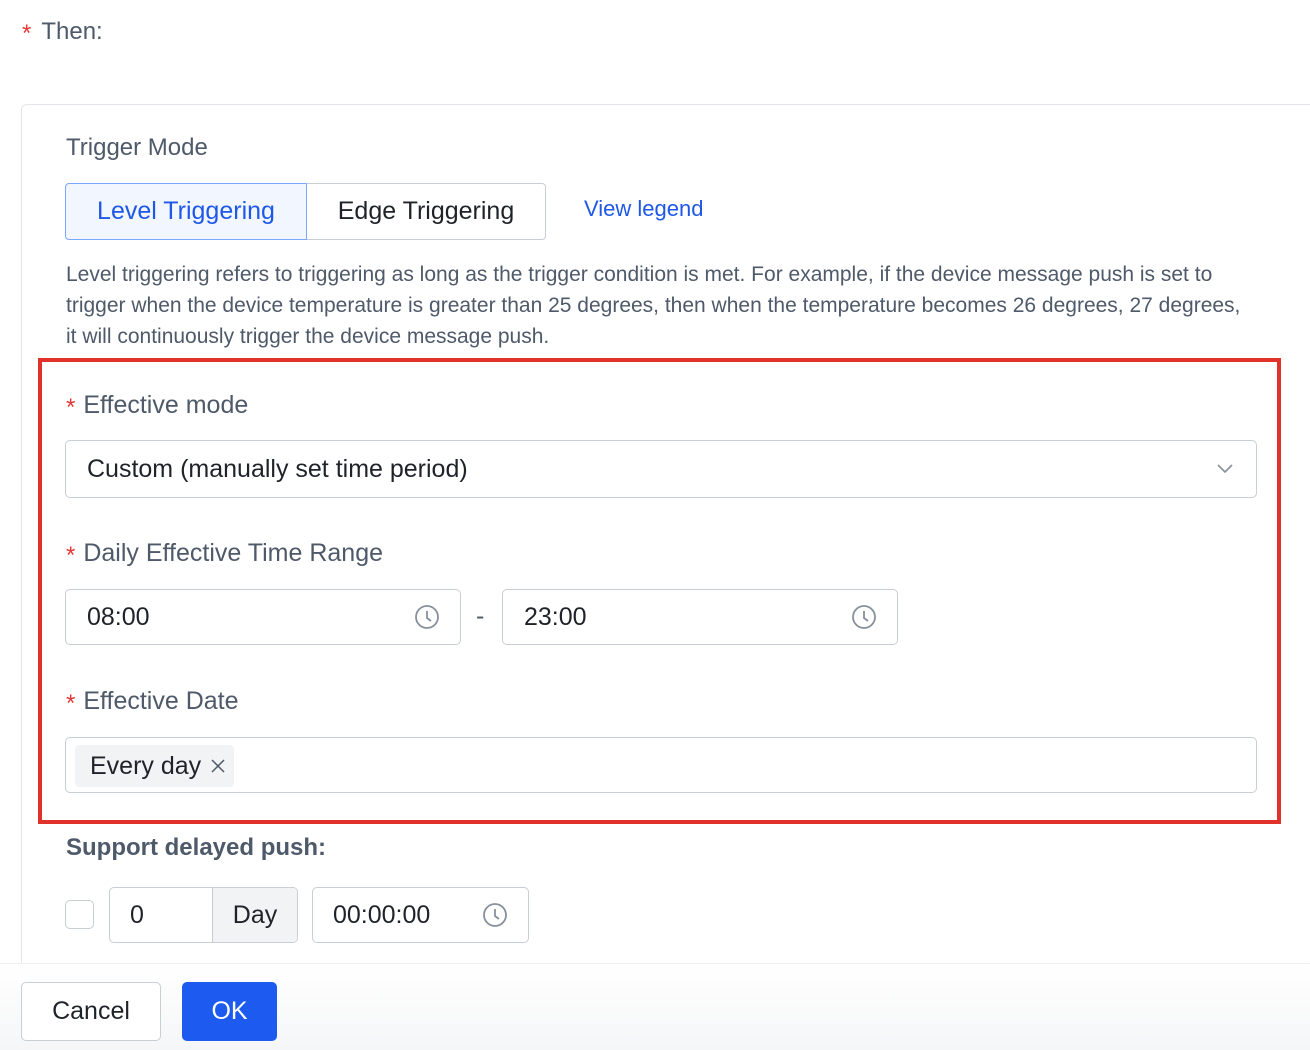 Image resolution: width=1310 pixels, height=1050 pixels. I want to click on trigger-mode-title: Trigger Mode, so click(137, 147).